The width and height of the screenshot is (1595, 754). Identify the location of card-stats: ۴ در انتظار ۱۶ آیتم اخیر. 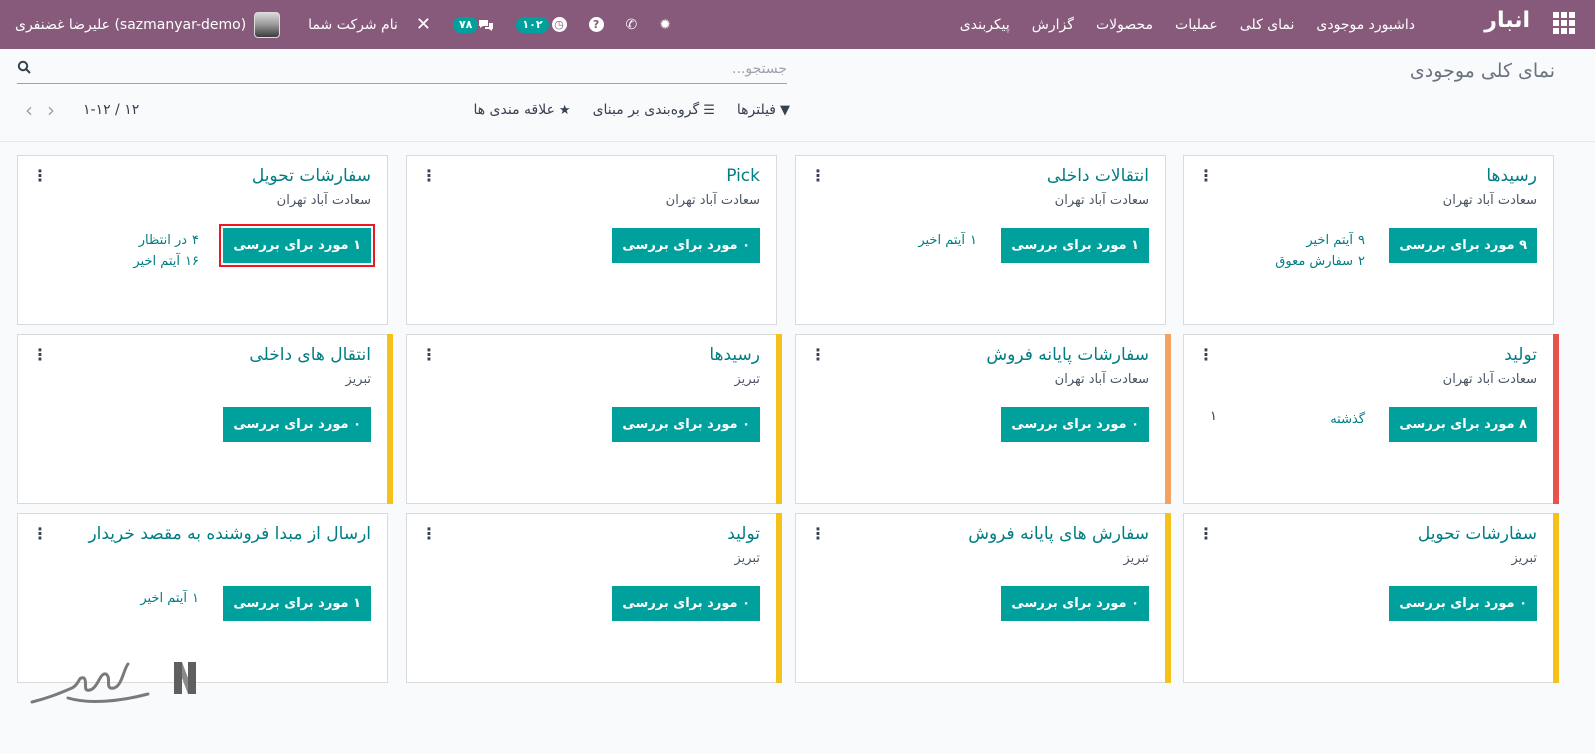
(166, 251).